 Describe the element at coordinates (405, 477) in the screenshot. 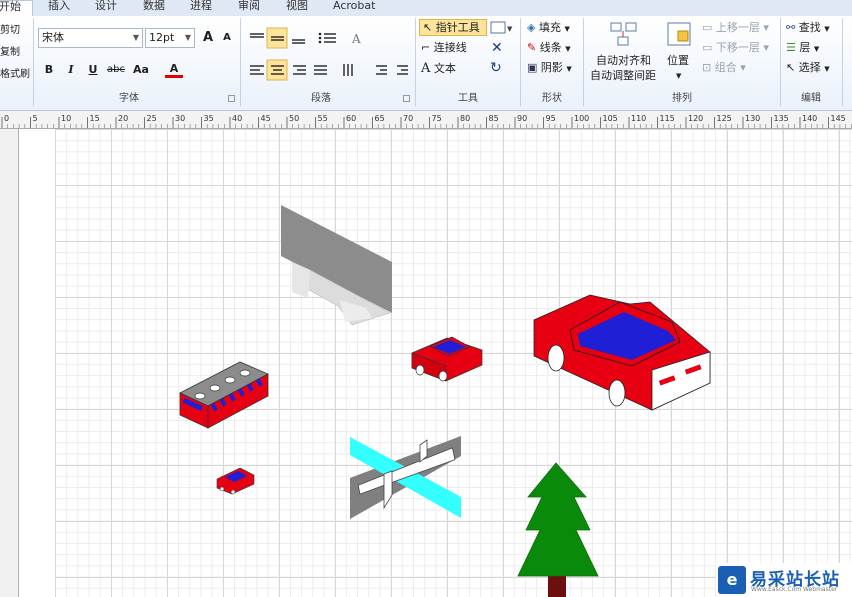

I see `bridge-shape` at that location.